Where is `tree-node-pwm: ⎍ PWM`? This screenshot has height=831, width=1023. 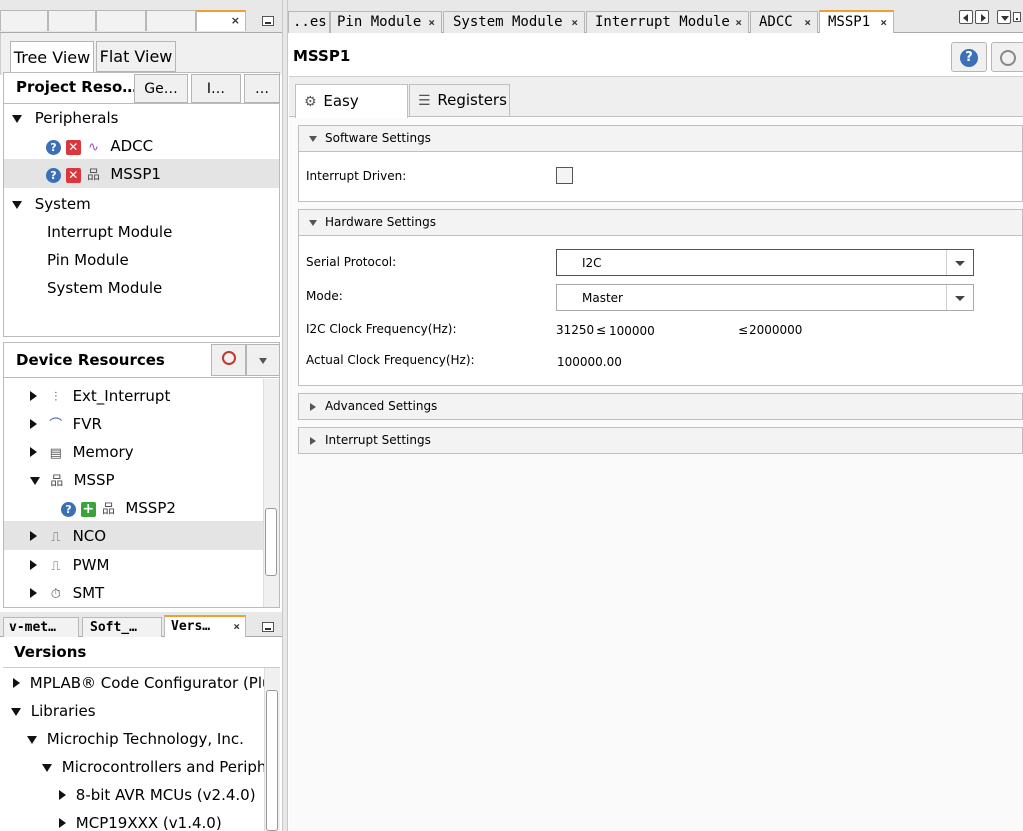
tree-node-pwm: ⎍ PWM is located at coordinates (69, 565).